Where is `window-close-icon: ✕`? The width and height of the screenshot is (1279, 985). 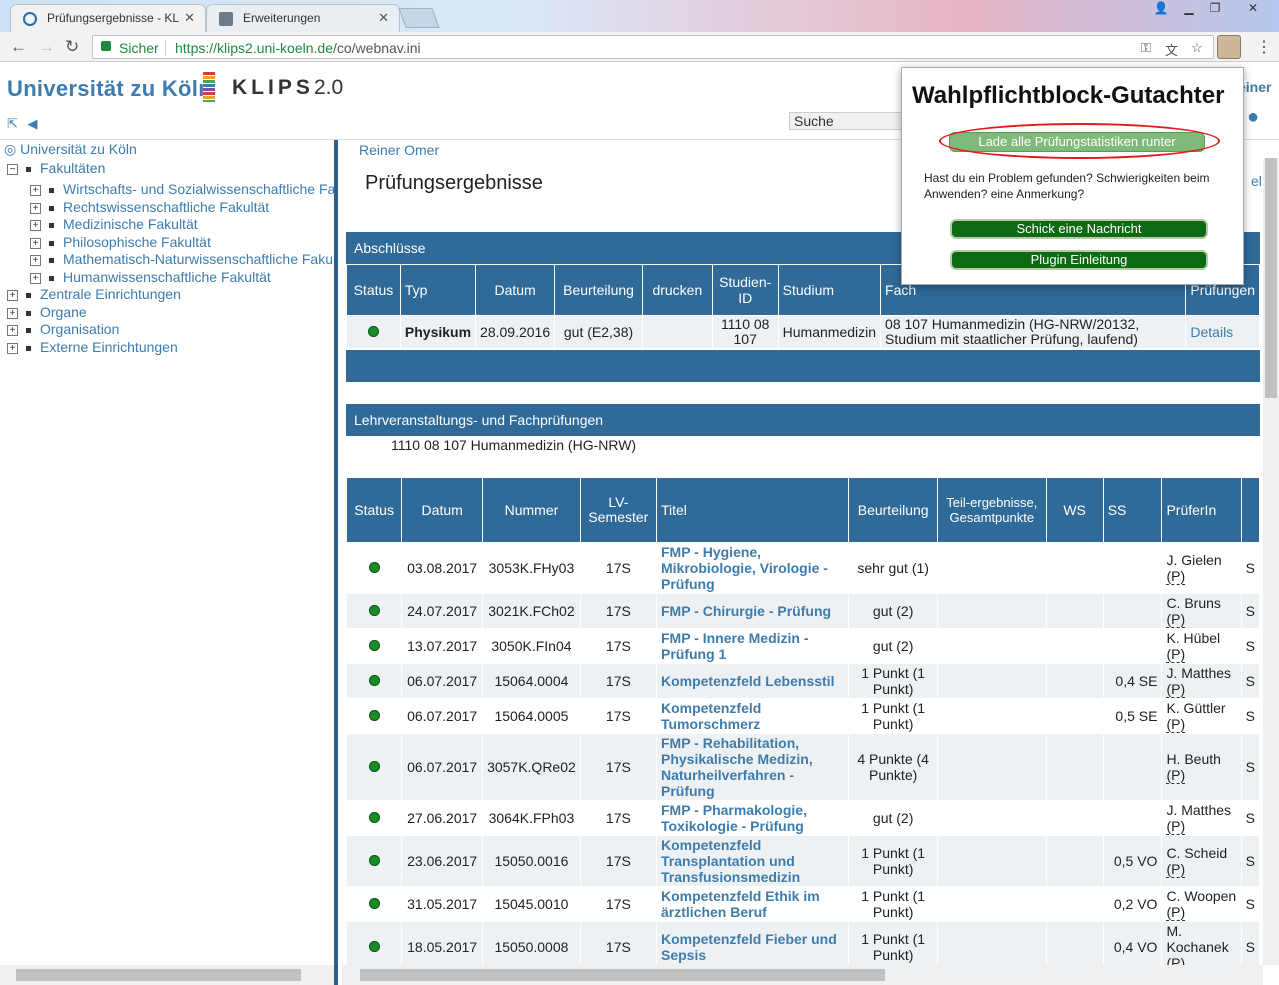 window-close-icon: ✕ is located at coordinates (1253, 9).